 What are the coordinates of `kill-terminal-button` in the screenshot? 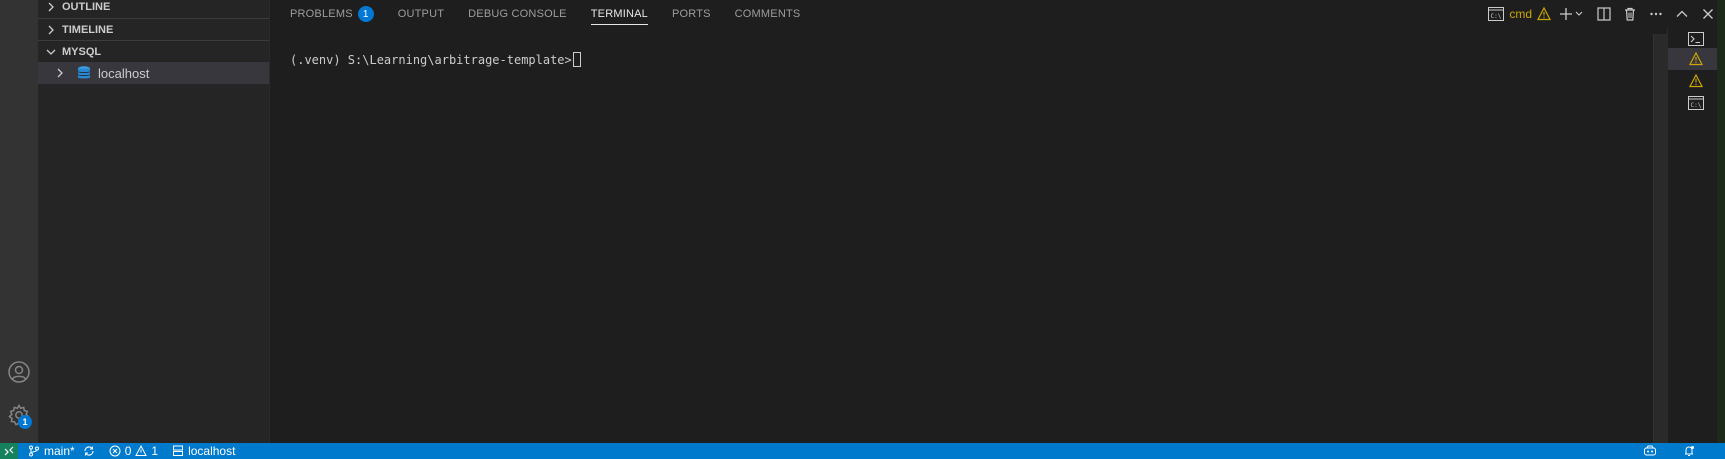 It's located at (1630, 14).